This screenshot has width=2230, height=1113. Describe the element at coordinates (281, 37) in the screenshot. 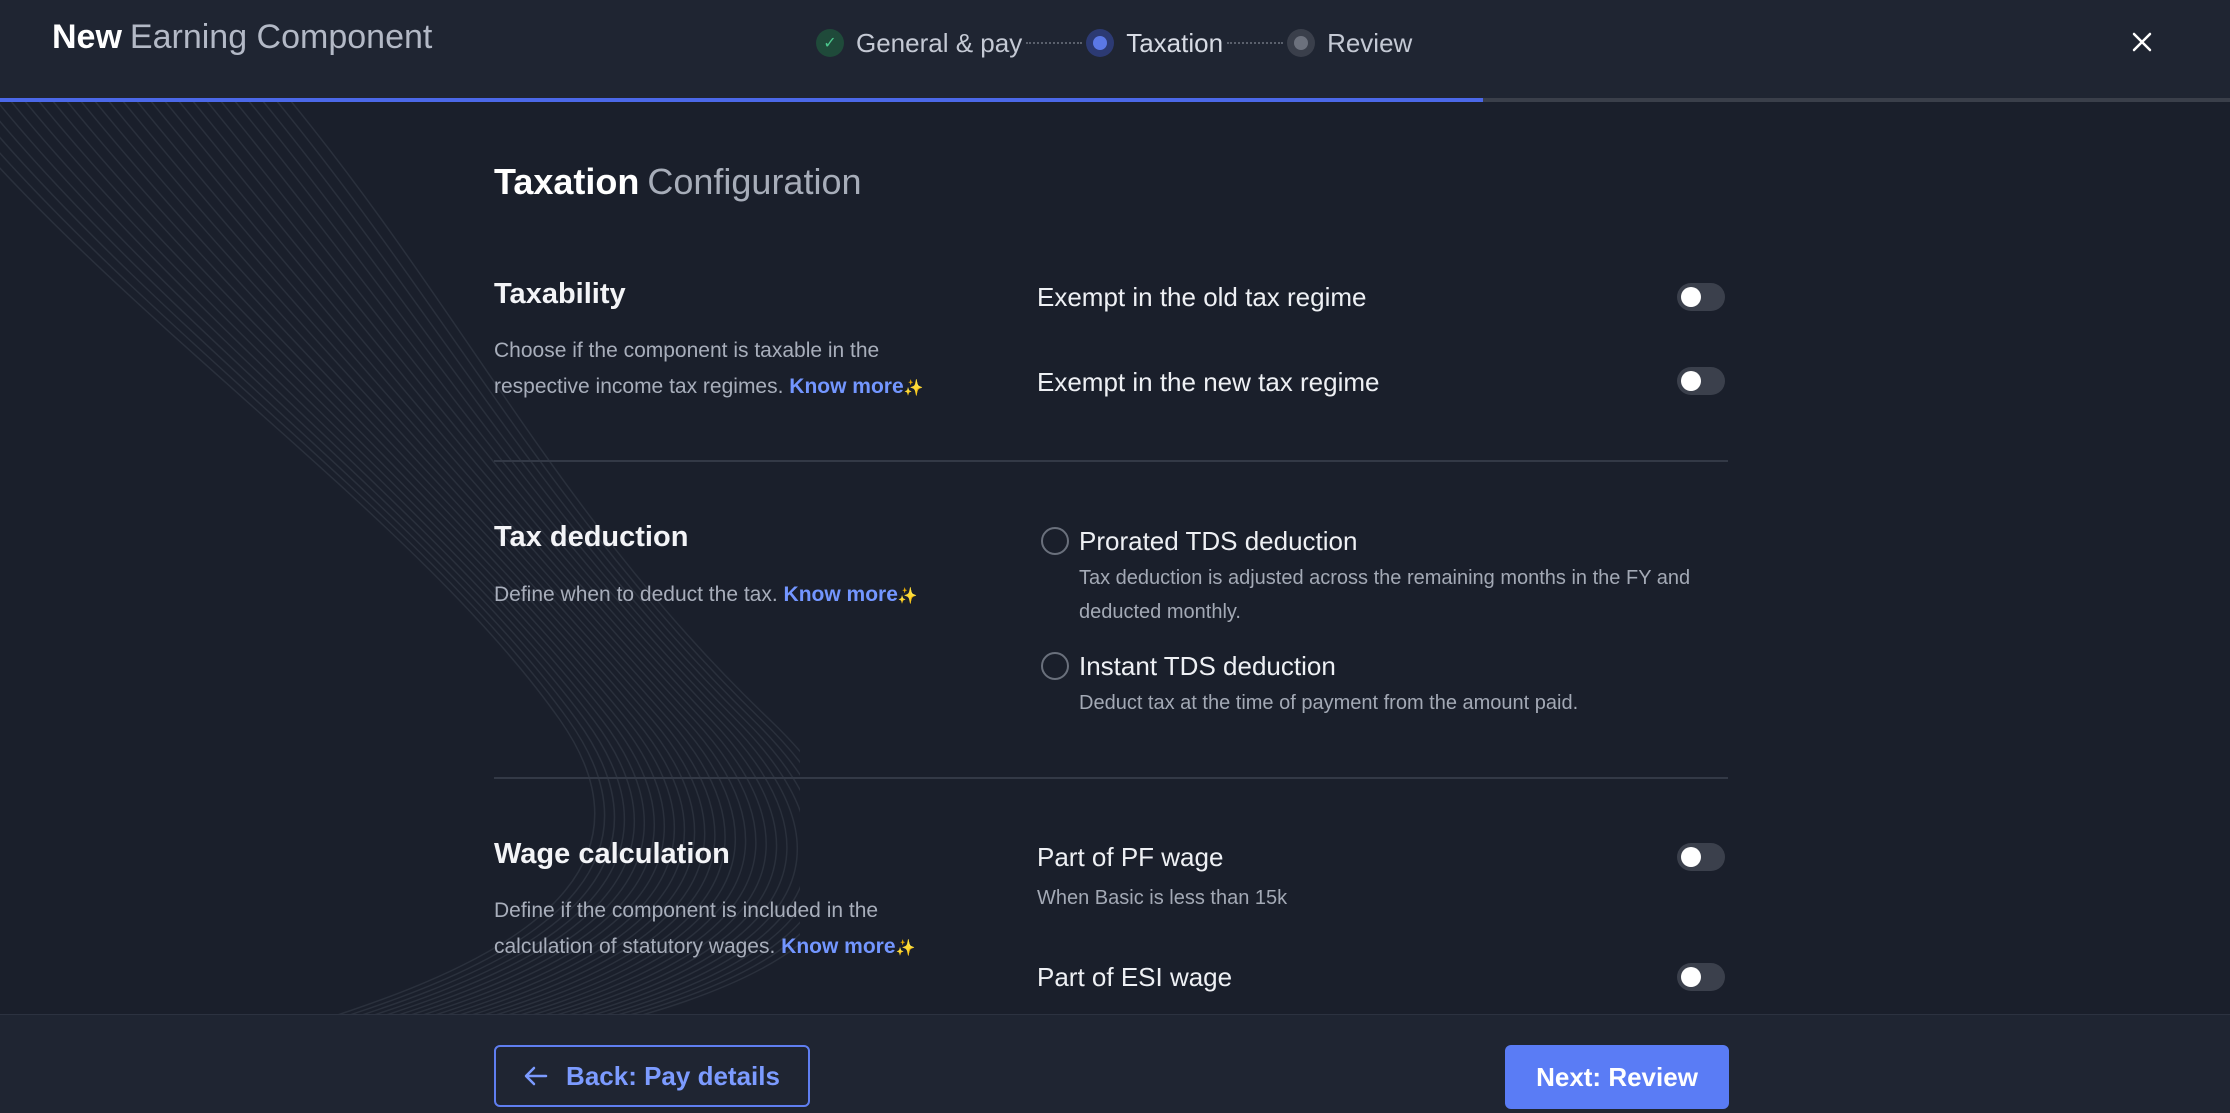

I see `dialog-title-light: Earning Component` at that location.